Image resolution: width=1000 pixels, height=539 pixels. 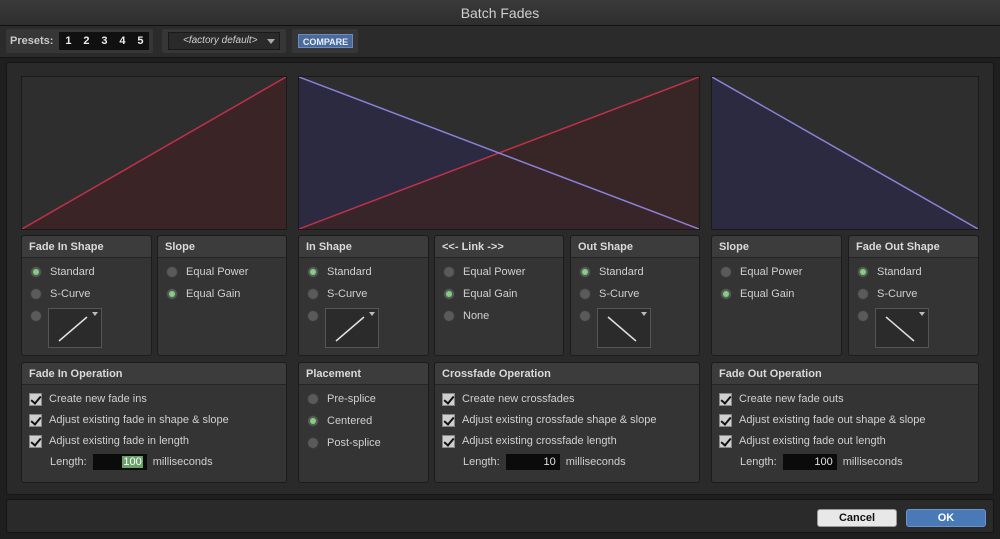 I want to click on link-none-radio: None, so click(x=466, y=316).